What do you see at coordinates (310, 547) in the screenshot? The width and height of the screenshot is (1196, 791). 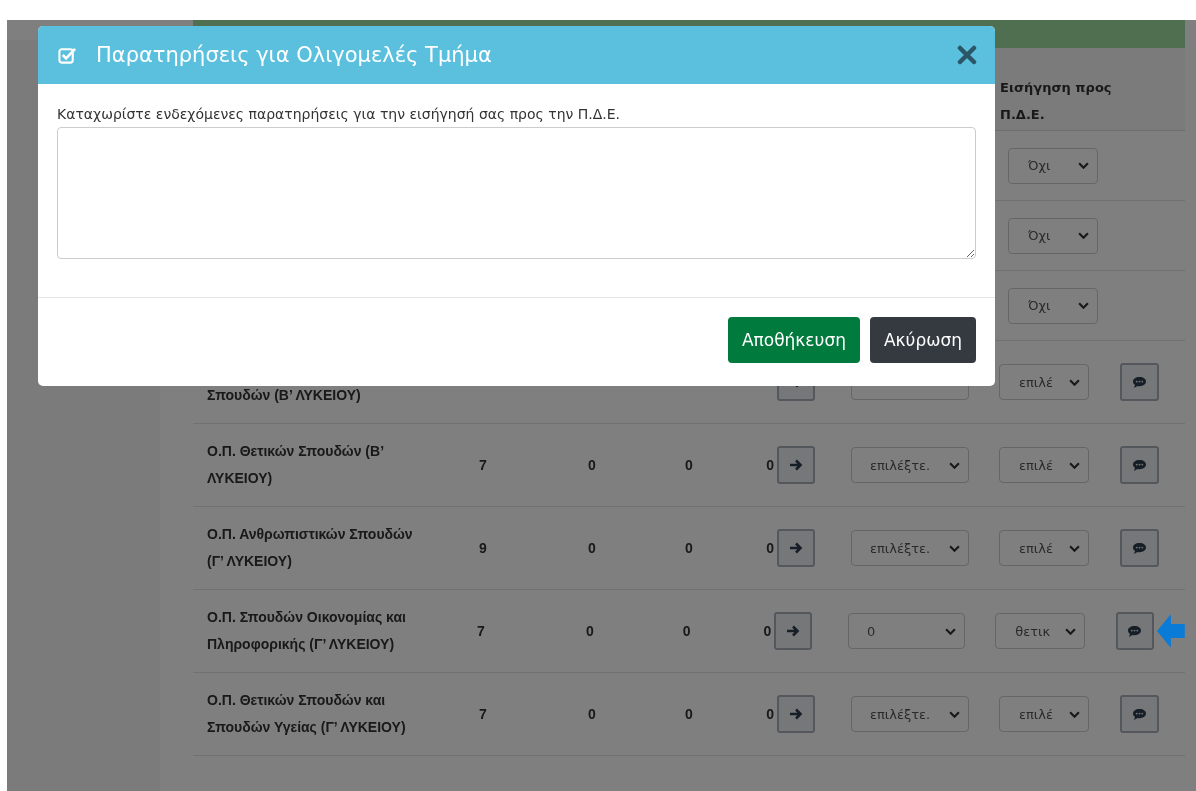 I see `class-name: Ο.Π. Ανθρωπιστικών Σπουδών (Γ’ ΛΥΚΕΙΟΥ)` at bounding box center [310, 547].